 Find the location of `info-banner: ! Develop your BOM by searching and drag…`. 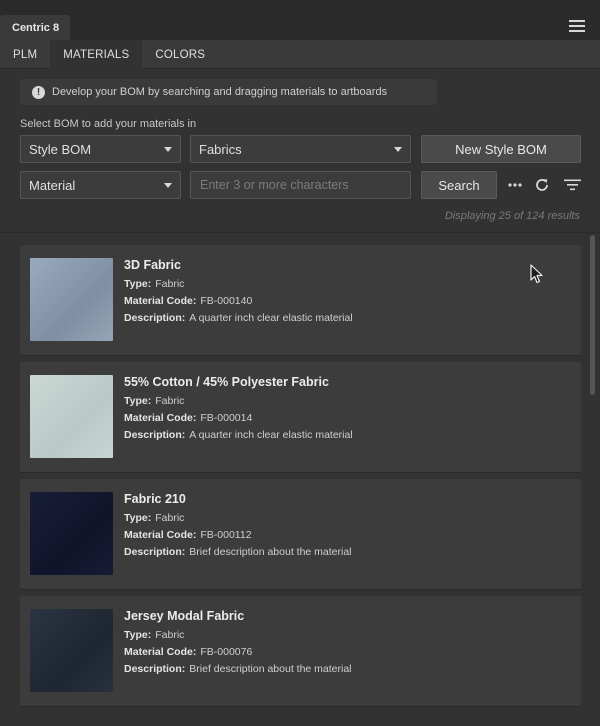

info-banner: ! Develop your BOM by searching and drag… is located at coordinates (228, 92).